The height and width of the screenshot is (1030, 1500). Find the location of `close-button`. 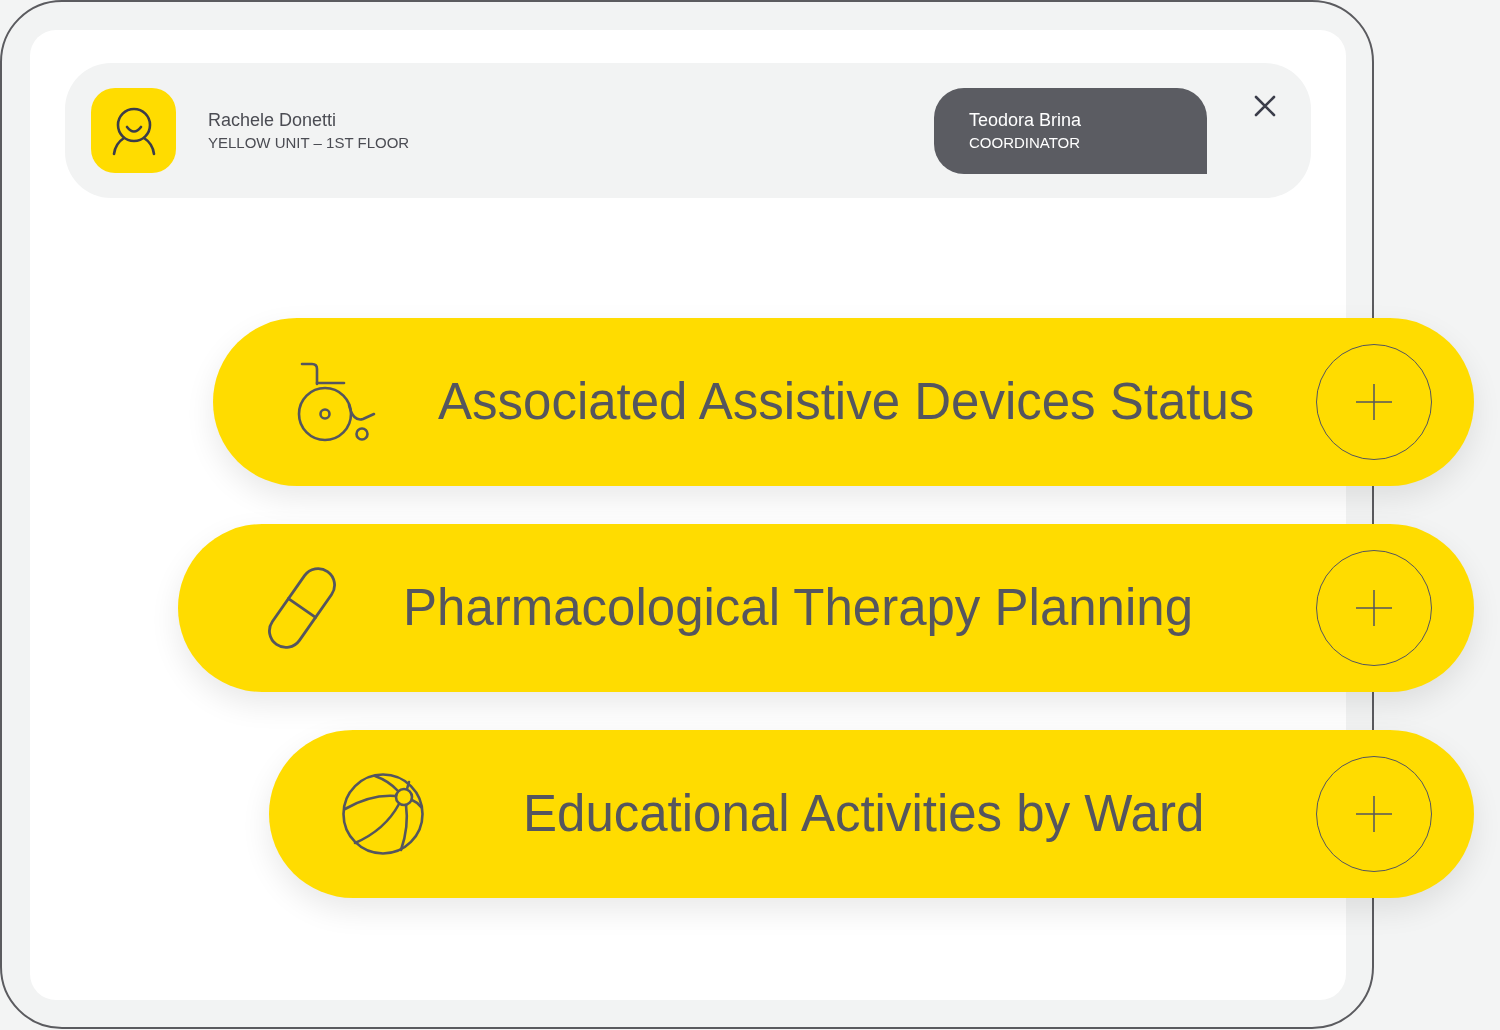

close-button is located at coordinates (1265, 106).